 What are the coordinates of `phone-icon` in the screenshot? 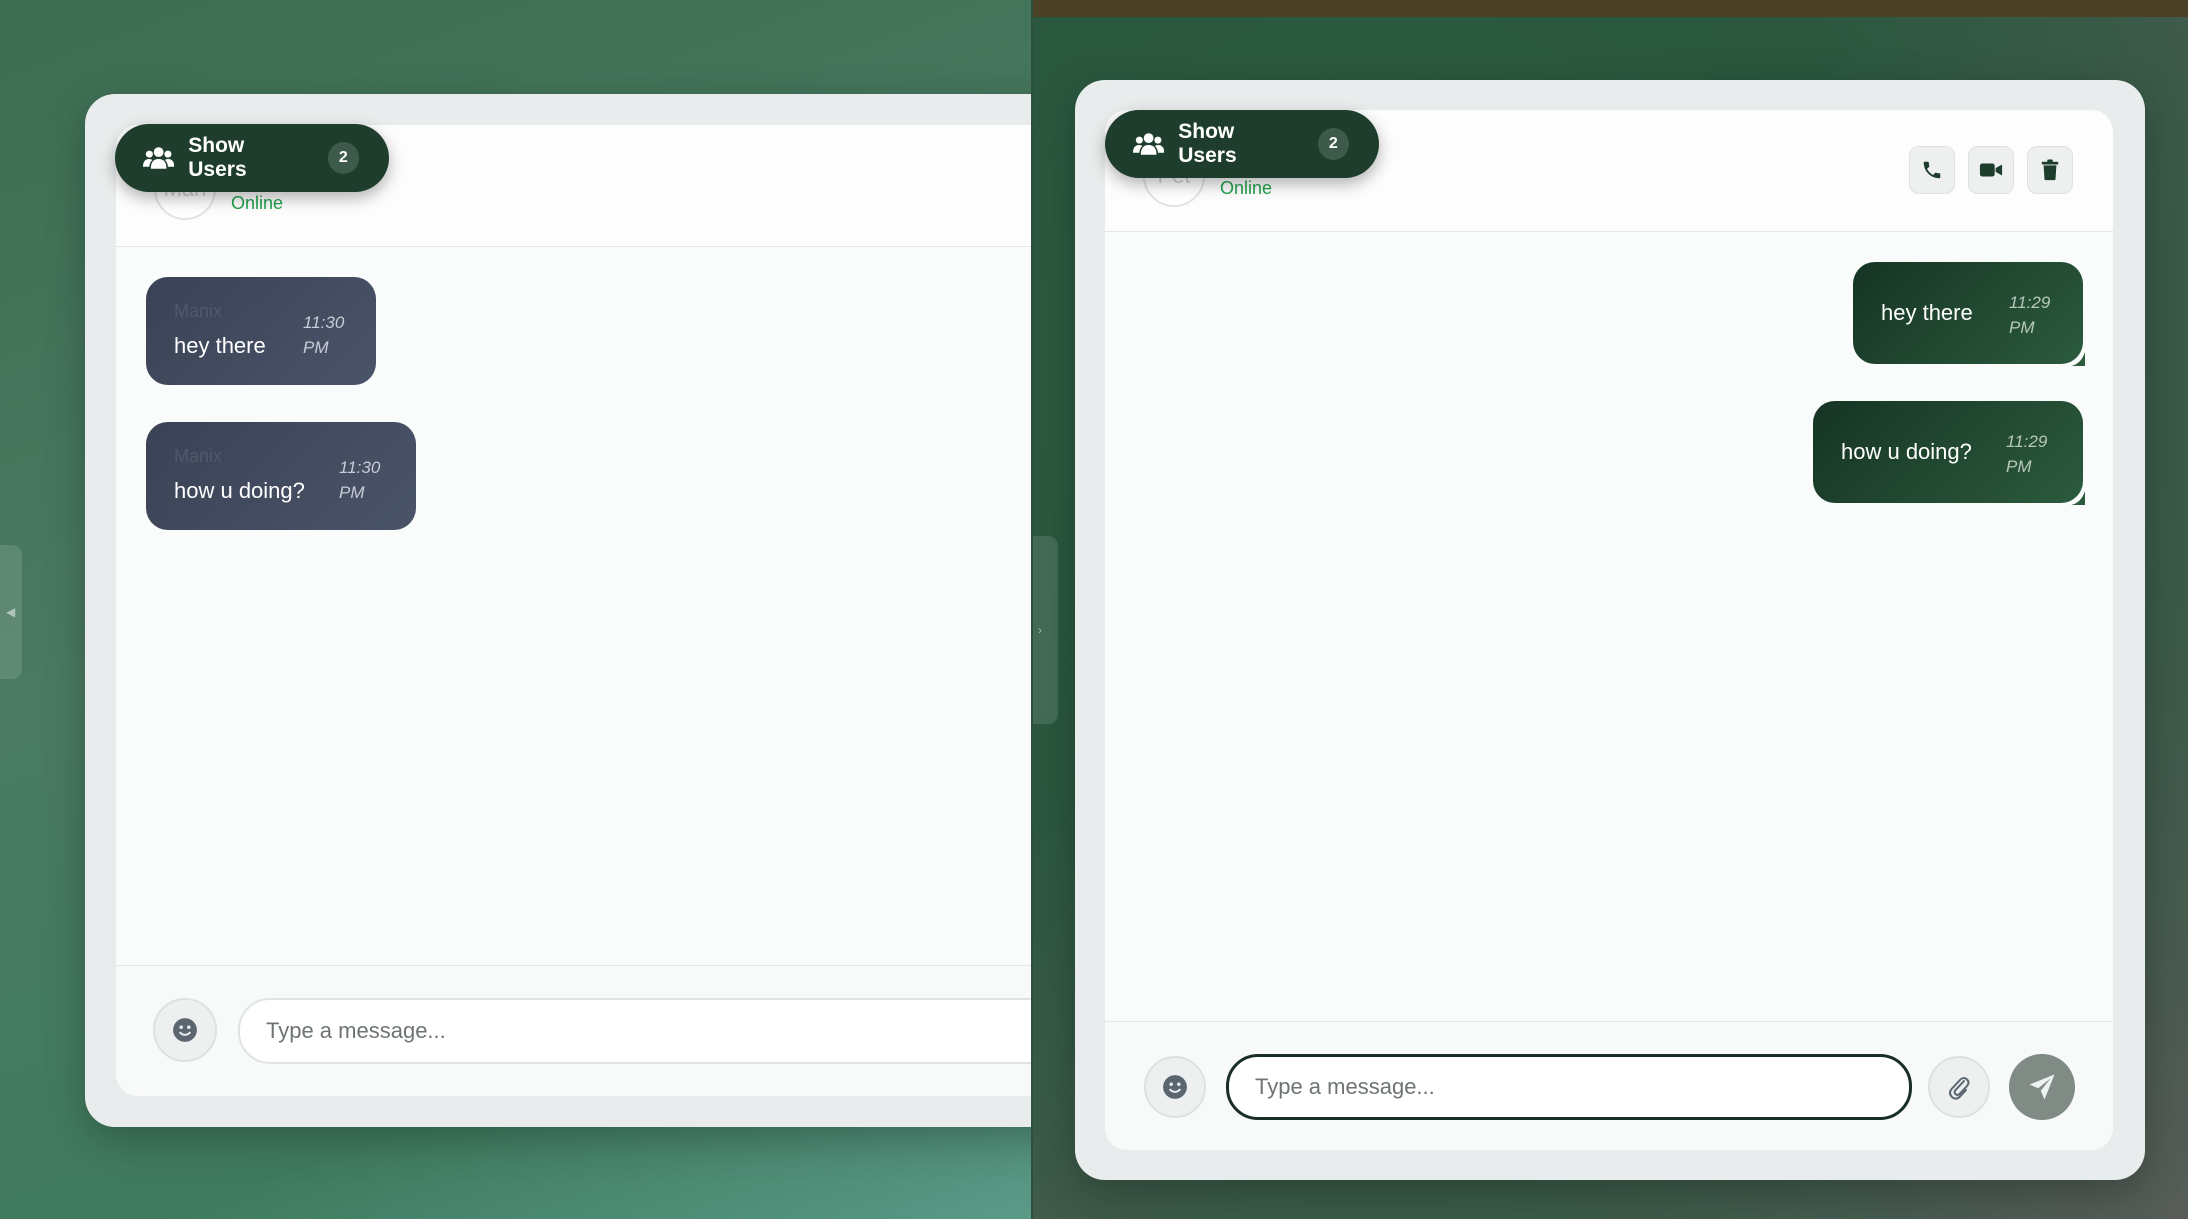 It's located at (1932, 170).